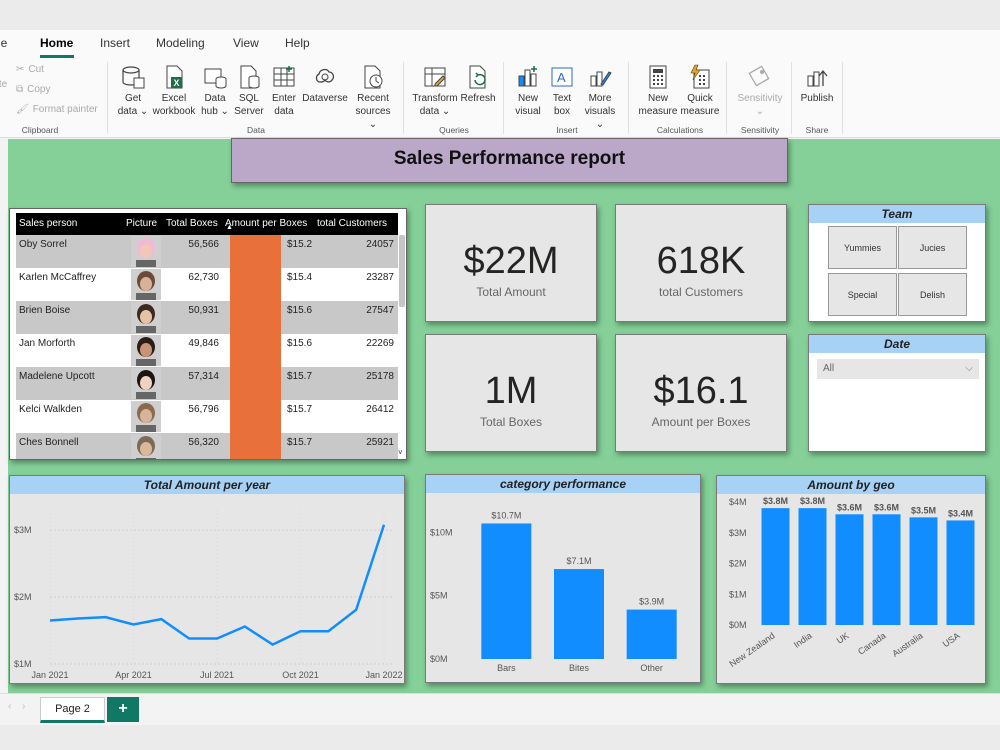 The width and height of the screenshot is (1000, 750). Describe the element at coordinates (658, 91) in the screenshot. I see `new-measure-button: New measure` at that location.